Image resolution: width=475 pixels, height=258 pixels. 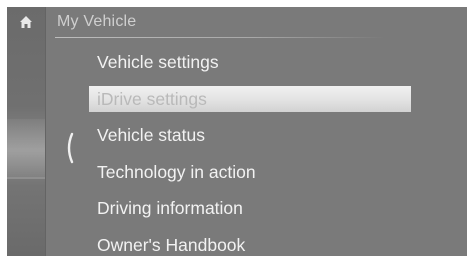 I want to click on left-strip-highlight-band, so click(x=26, y=149).